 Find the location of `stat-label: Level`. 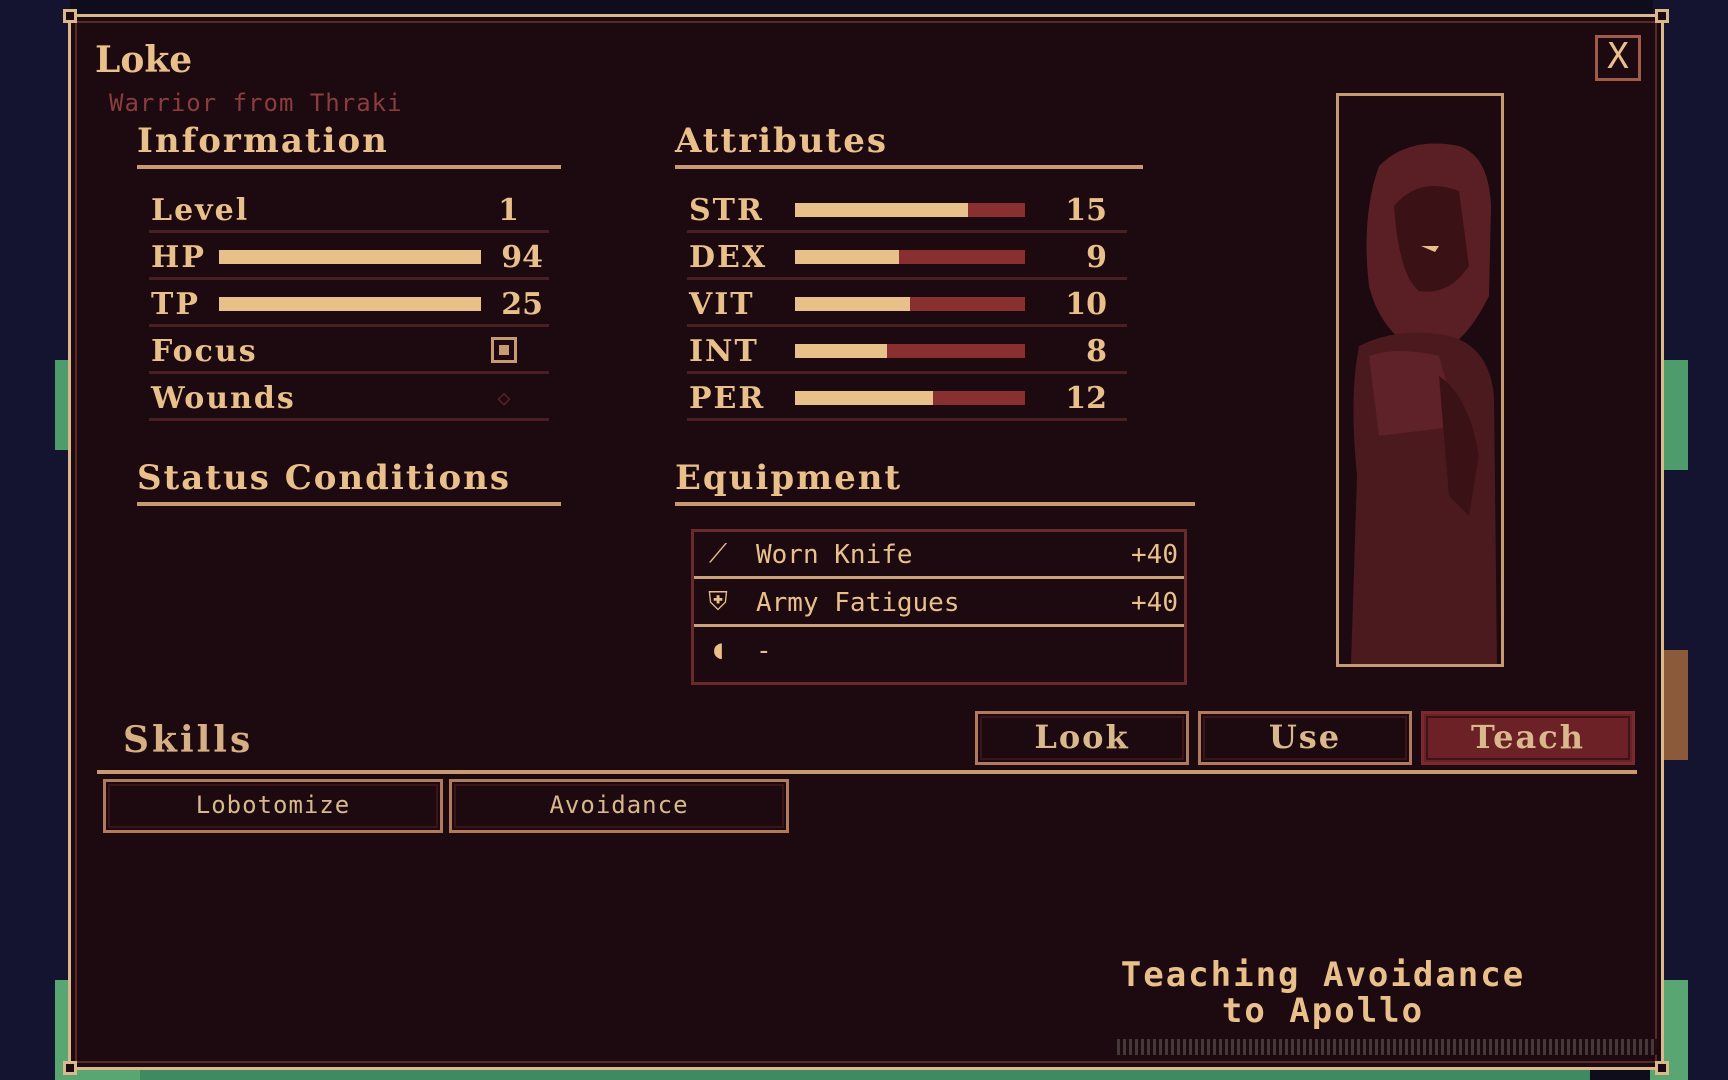

stat-label: Level is located at coordinates (200, 210).